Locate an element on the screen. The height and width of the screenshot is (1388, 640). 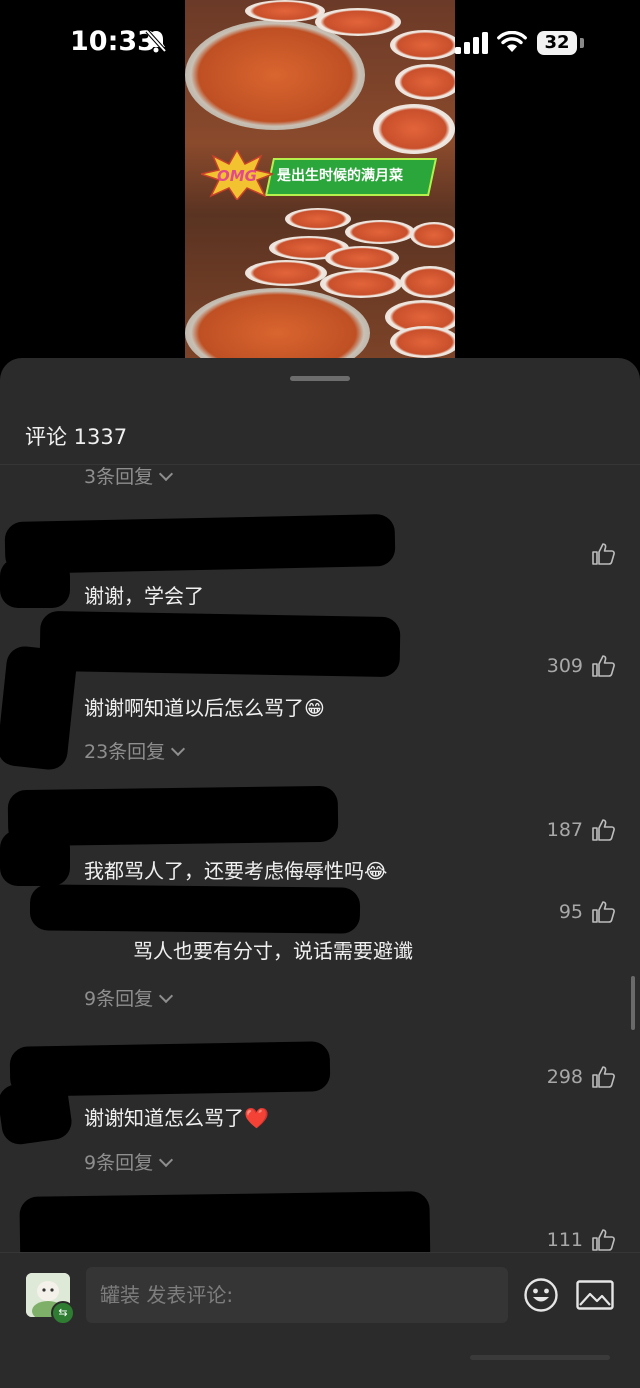
omg-sticker: OMG is located at coordinates (237, 175).